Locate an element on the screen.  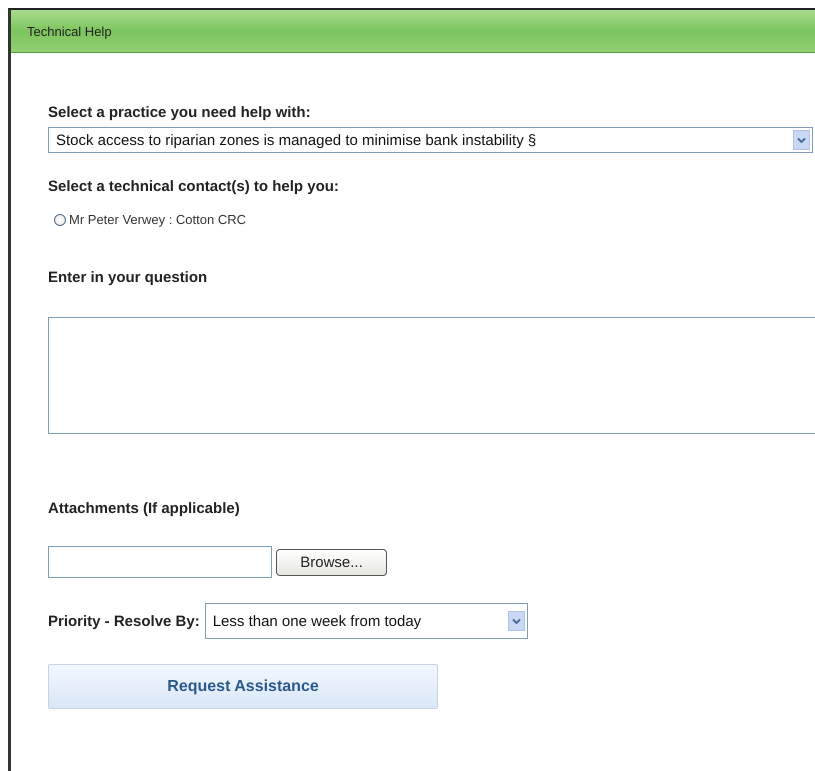
practice-dropdown: Stock access to riparian zones is managed to minimise bank instability § is located at coordinates (430, 140).